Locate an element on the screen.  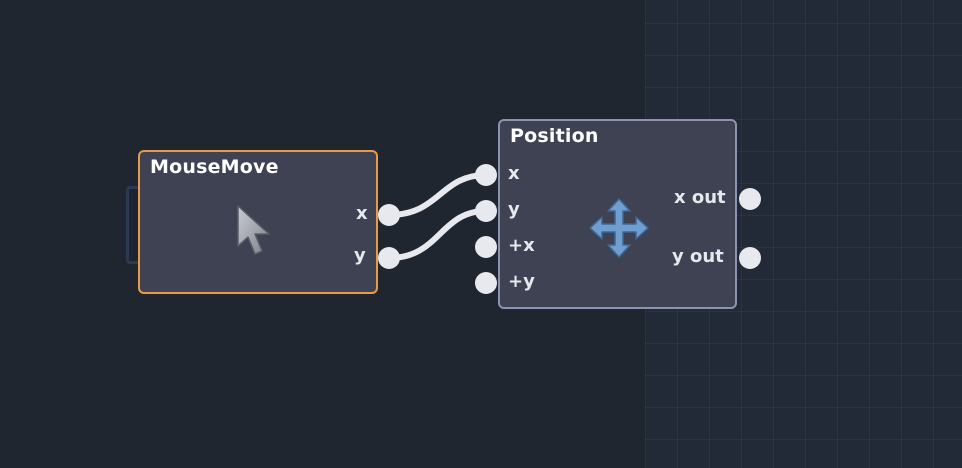
position-input-port-y is located at coordinates (486, 211).